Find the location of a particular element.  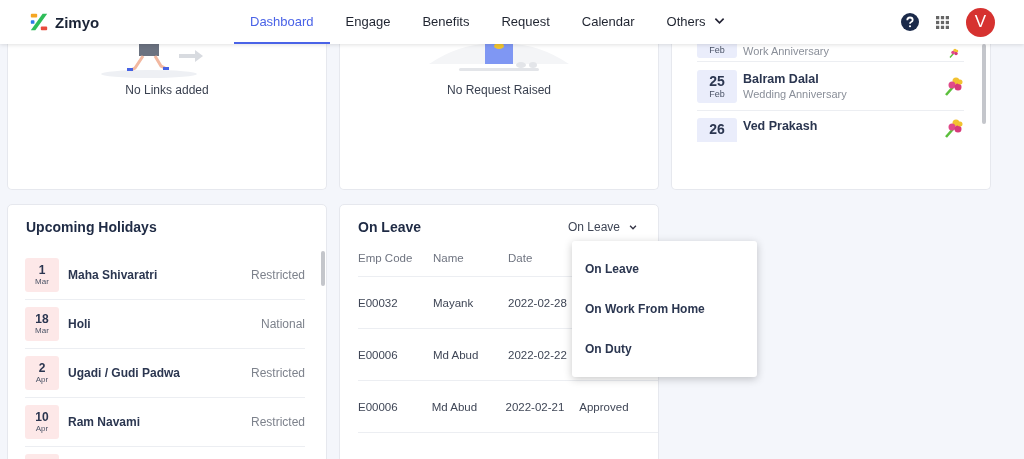

holiday-name: Holi is located at coordinates (80, 324).